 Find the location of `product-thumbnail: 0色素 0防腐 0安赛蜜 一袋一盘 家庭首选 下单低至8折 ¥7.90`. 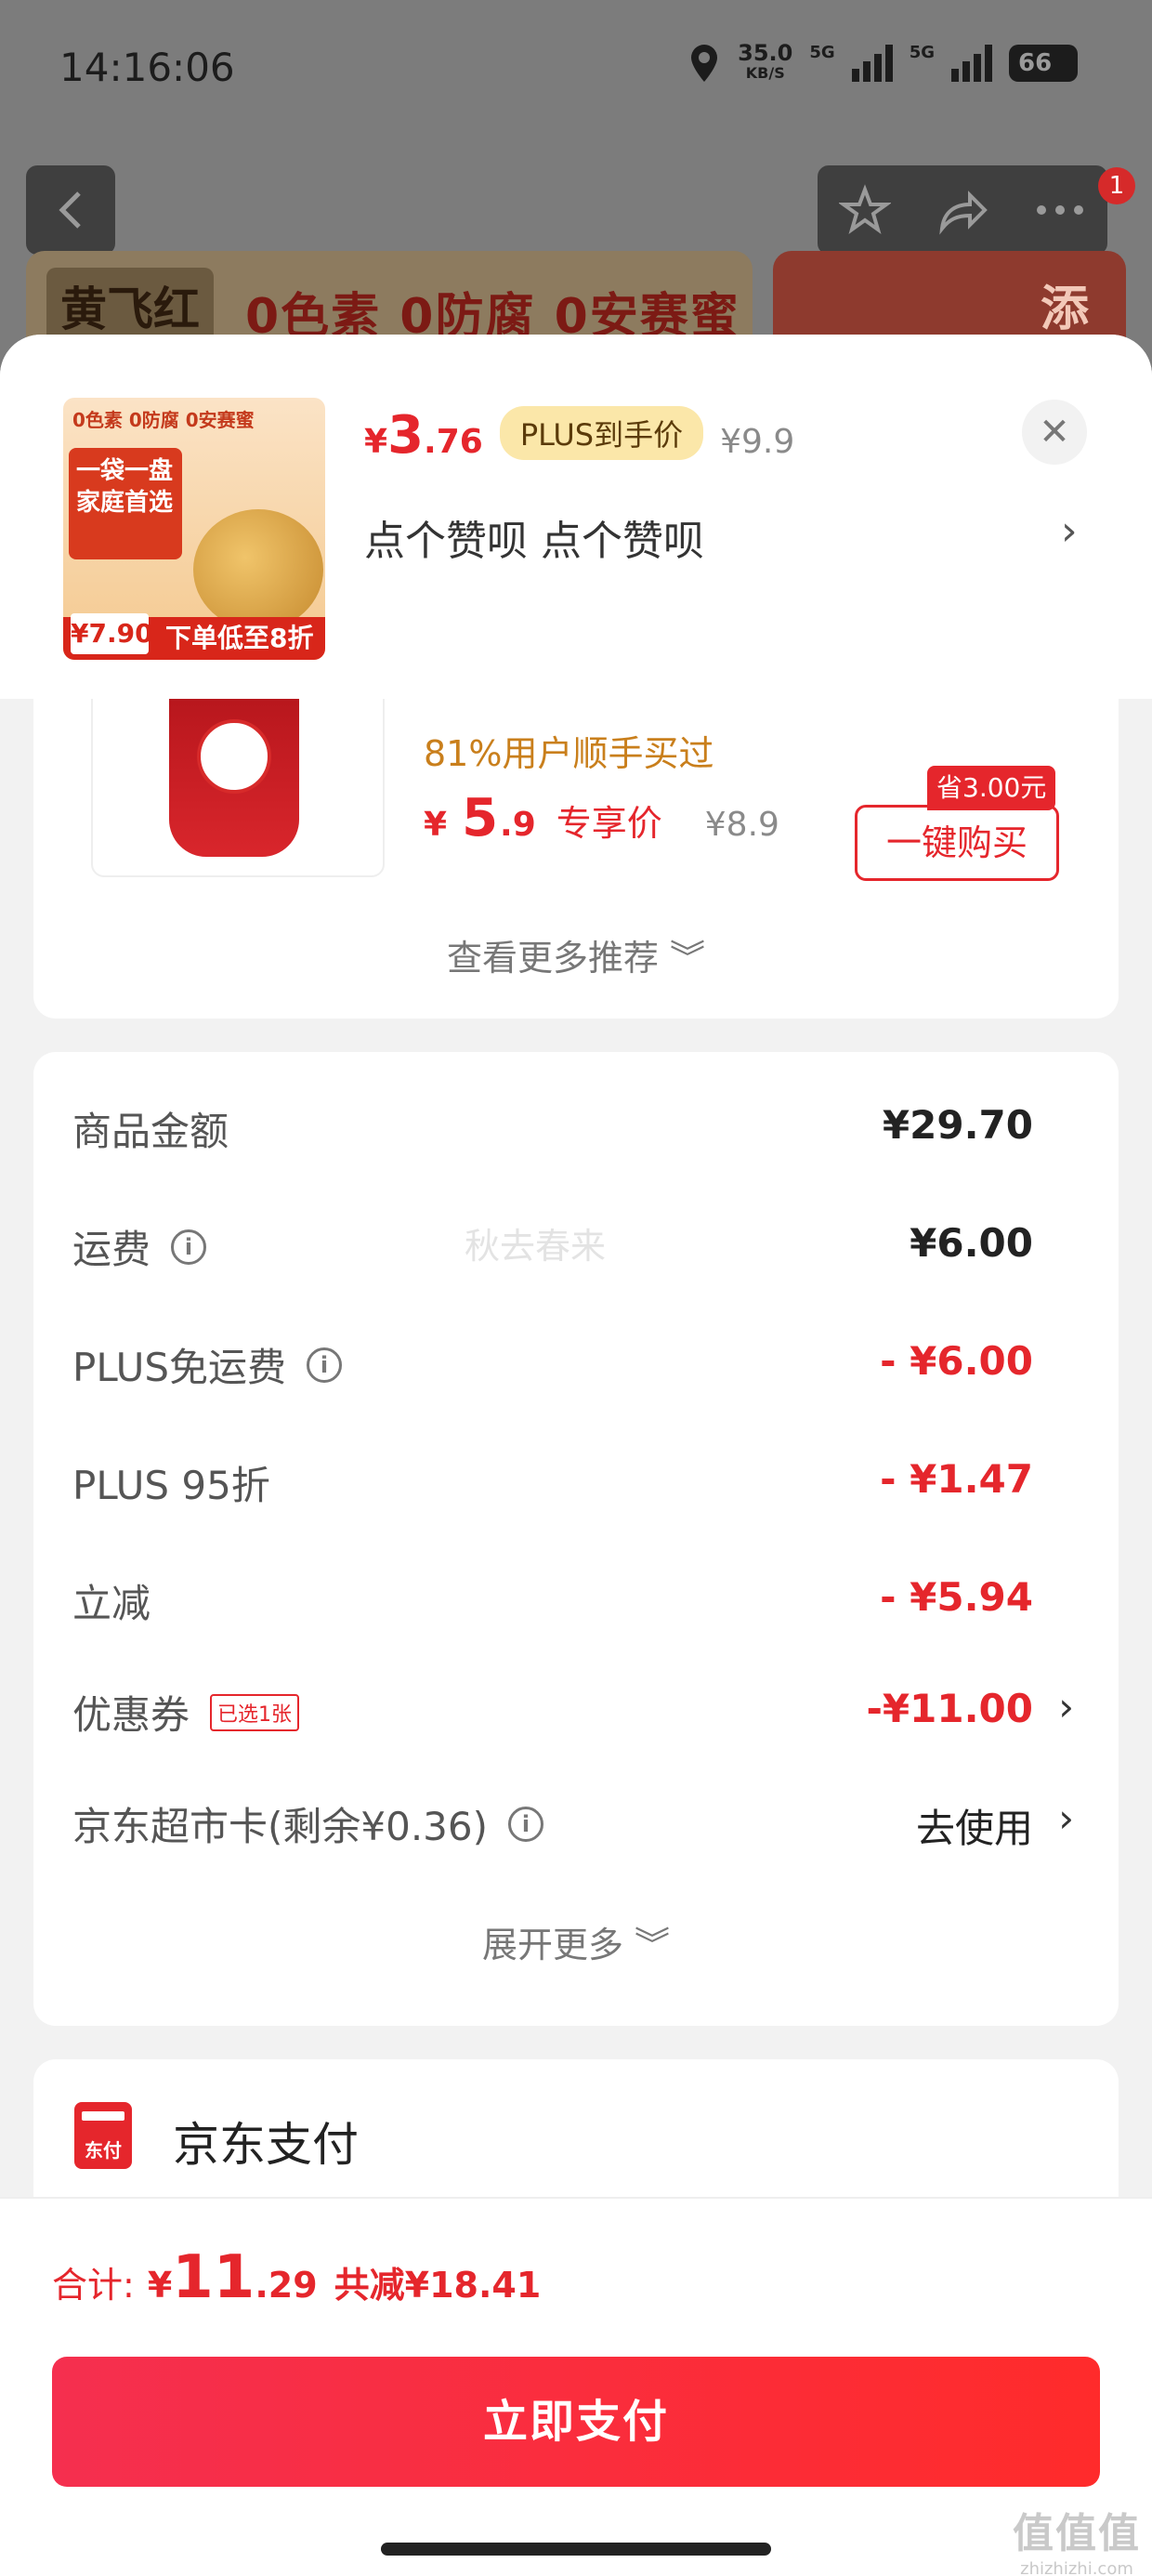

product-thumbnail: 0色素 0防腐 0安赛蜜 一袋一盘 家庭首选 下单低至8折 ¥7.90 is located at coordinates (194, 529).